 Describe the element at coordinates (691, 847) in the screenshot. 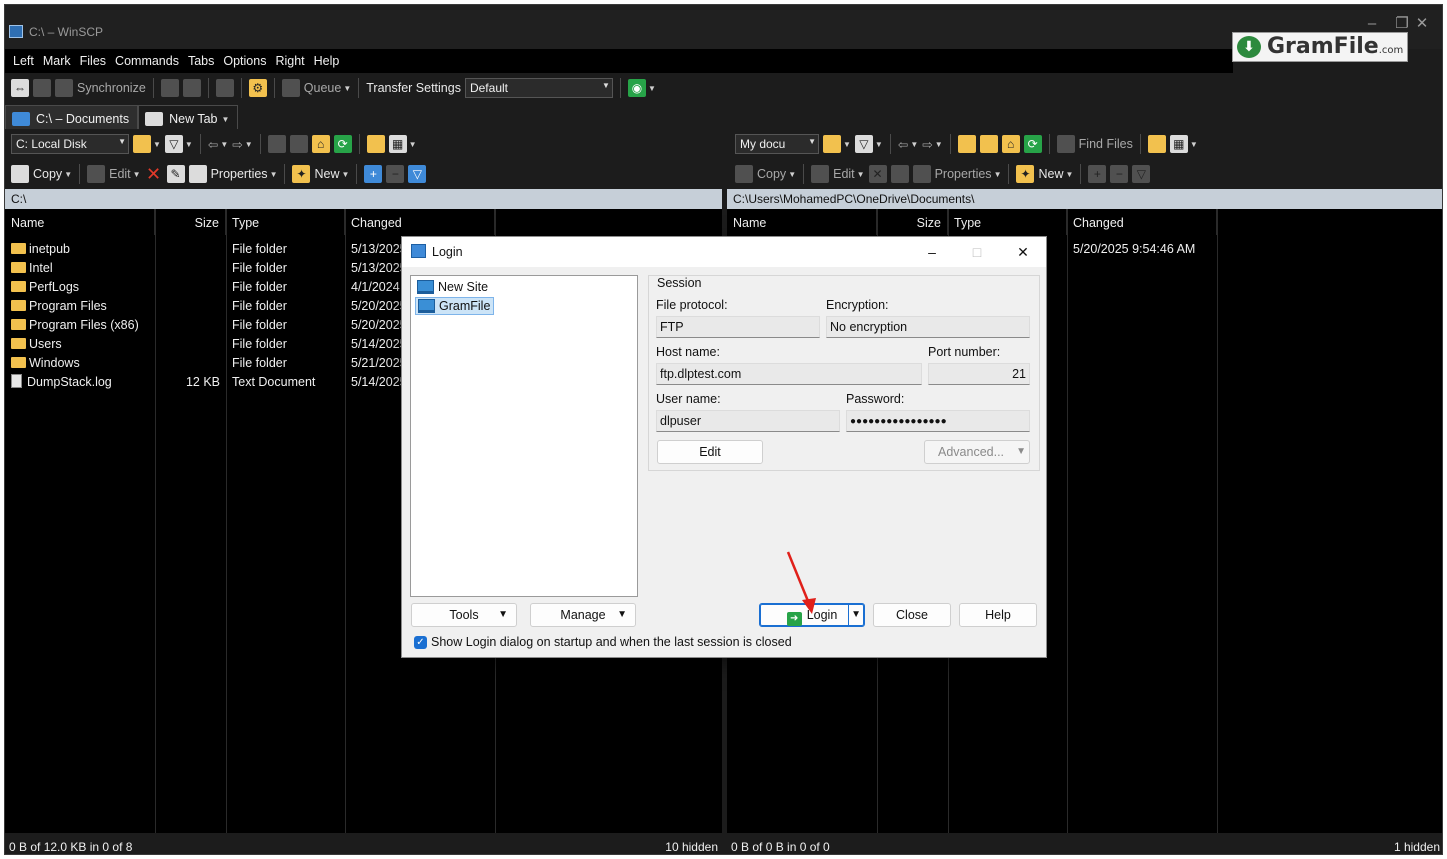

I see `left-status-hidden: 10 hidden` at that location.